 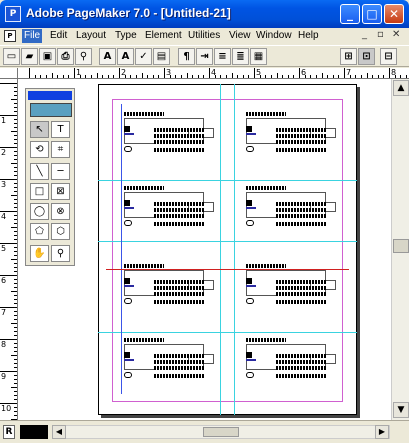 I want to click on ellipse-tool-icon: ◯, so click(x=39, y=211).